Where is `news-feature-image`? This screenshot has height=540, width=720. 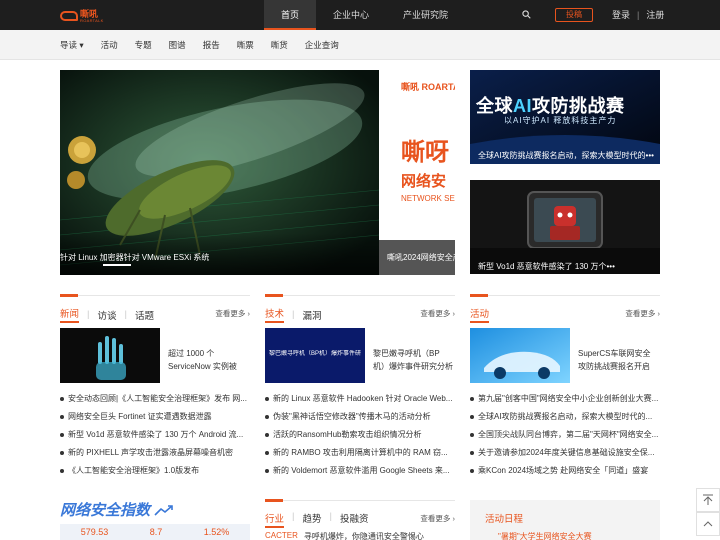
news-feature-image is located at coordinates (110, 355).